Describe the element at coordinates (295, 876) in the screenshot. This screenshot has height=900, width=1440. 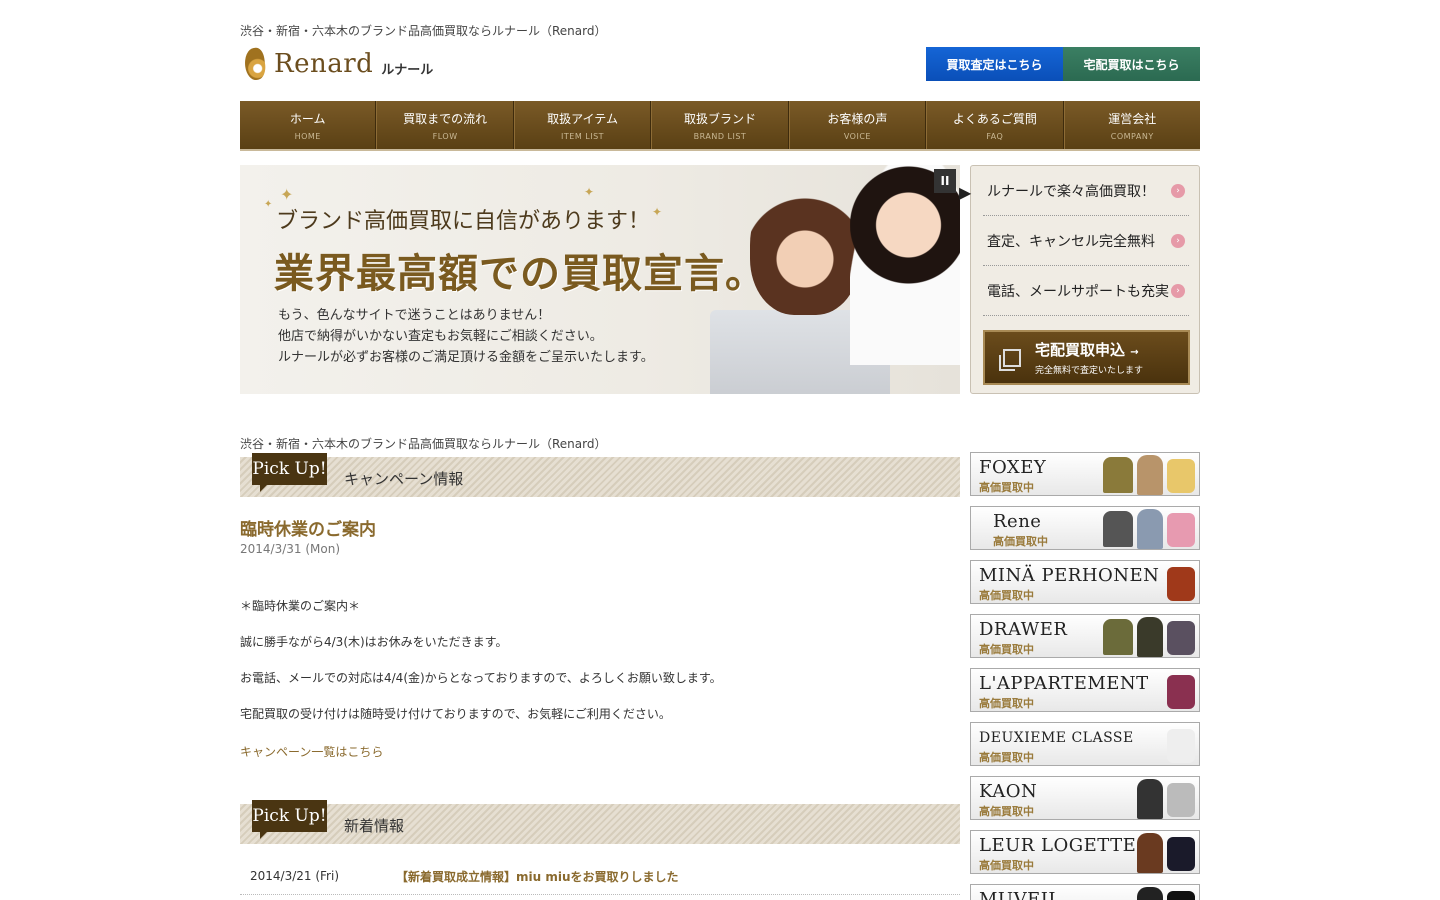
I see `news-date: 2014/3/21 (Fri)` at that location.